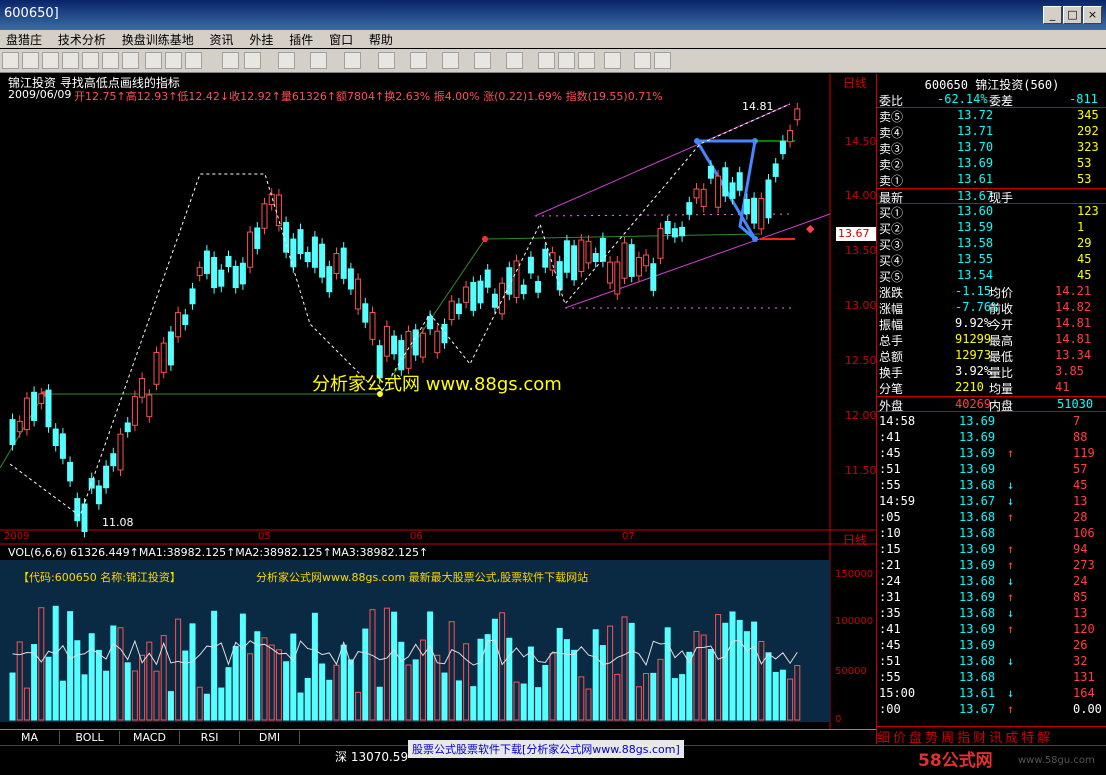 This screenshot has width=1106, height=775. I want to click on quote-tab: 特, so click(1027, 738).